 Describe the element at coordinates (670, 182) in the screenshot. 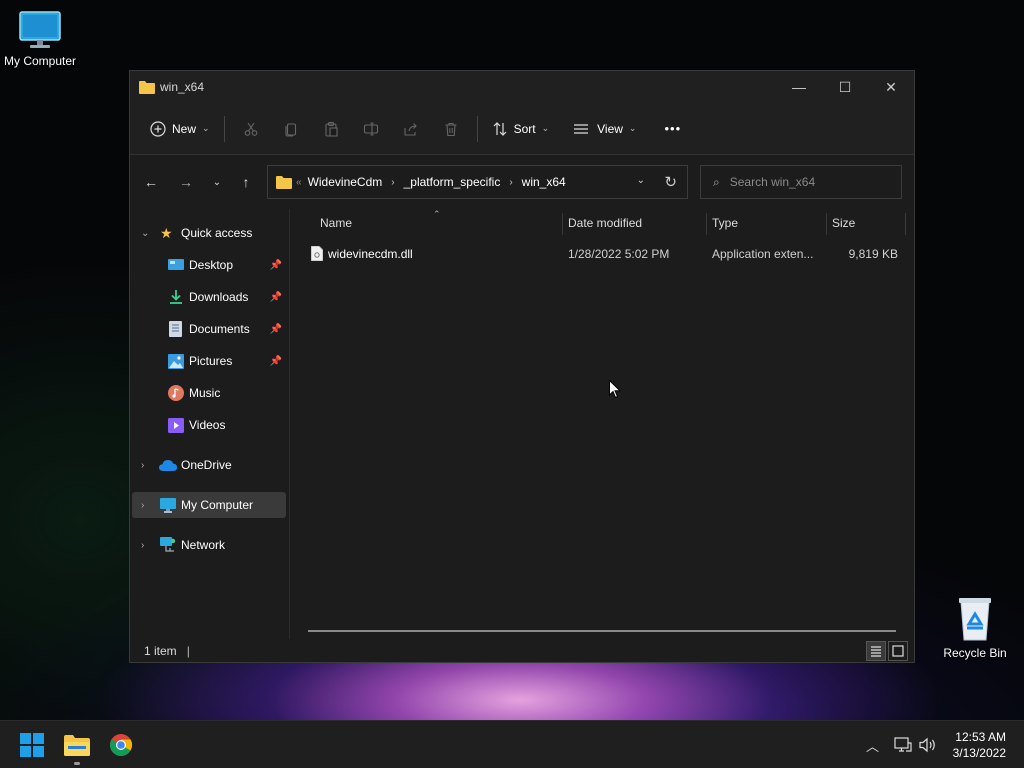

I see `refresh-icon: ↻` at that location.